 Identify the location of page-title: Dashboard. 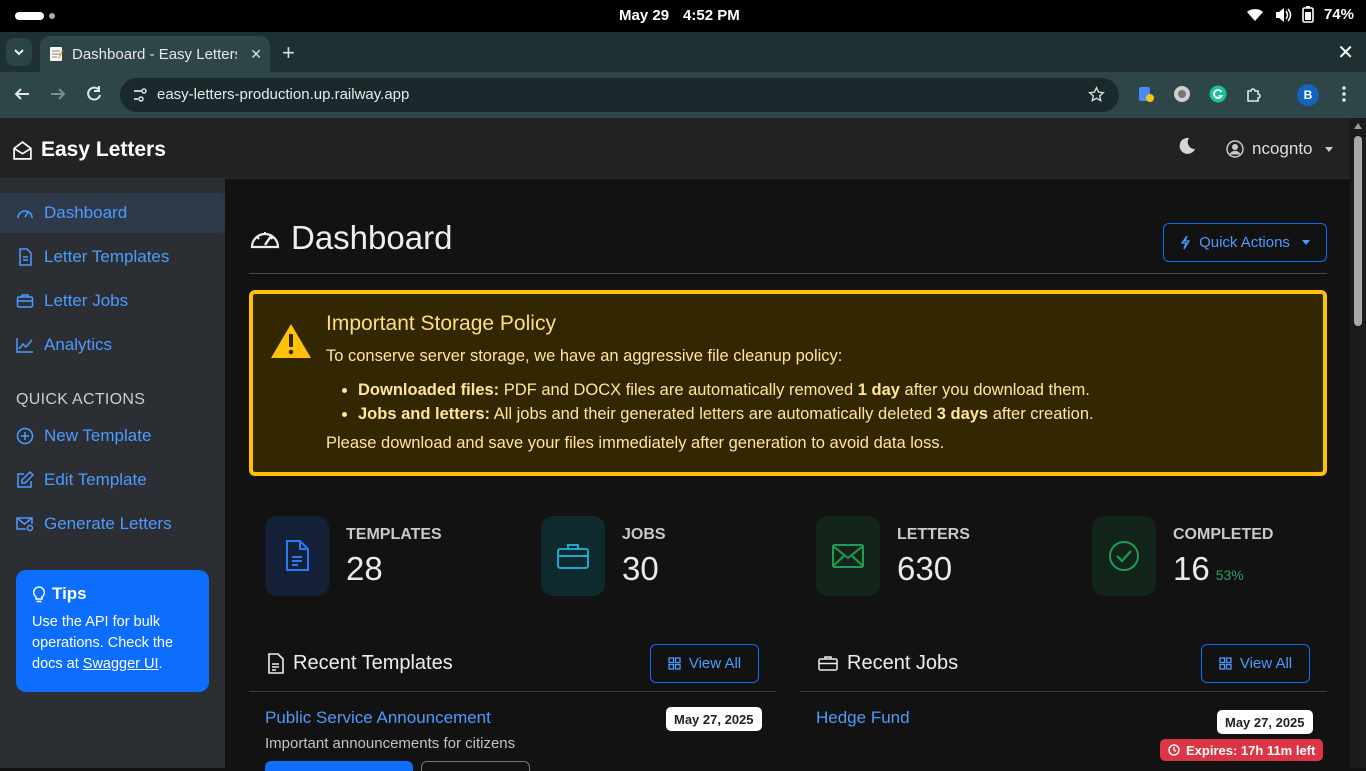
(350, 238).